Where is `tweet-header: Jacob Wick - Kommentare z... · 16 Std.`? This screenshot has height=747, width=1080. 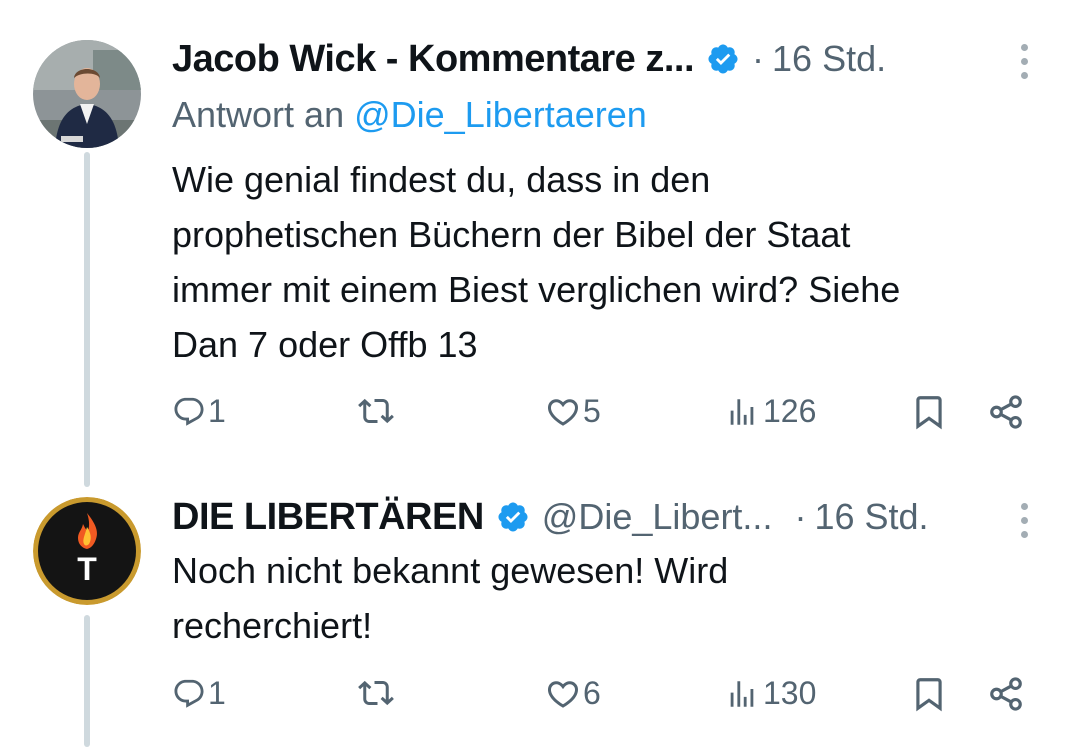
tweet-header: Jacob Wick - Kommentare z... · 16 Std. is located at coordinates (529, 59).